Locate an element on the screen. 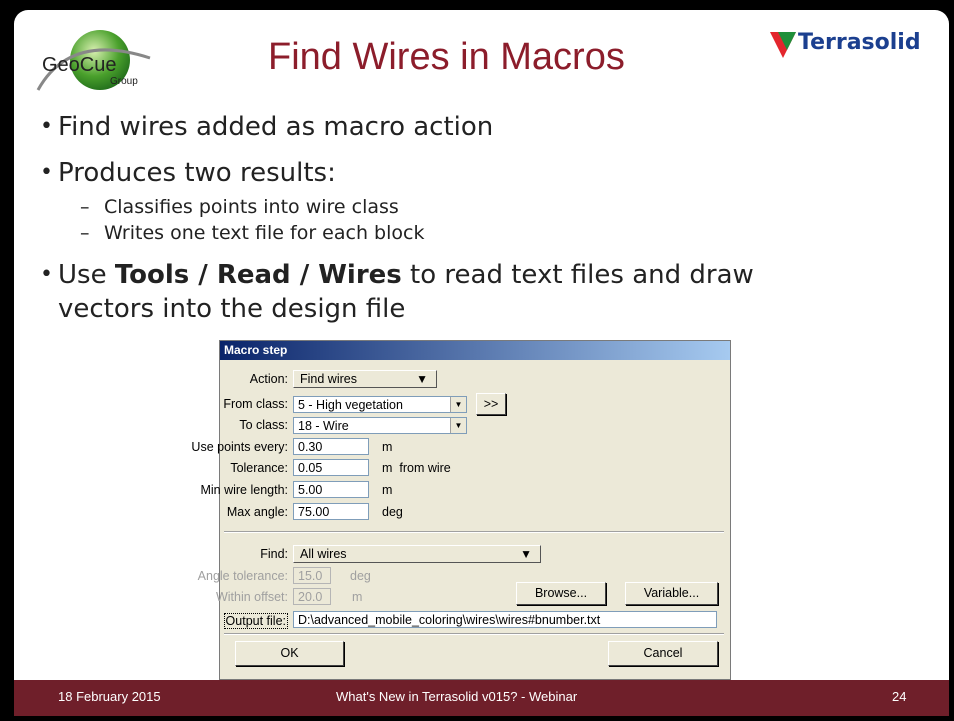  find-label: Find: is located at coordinates (274, 554).